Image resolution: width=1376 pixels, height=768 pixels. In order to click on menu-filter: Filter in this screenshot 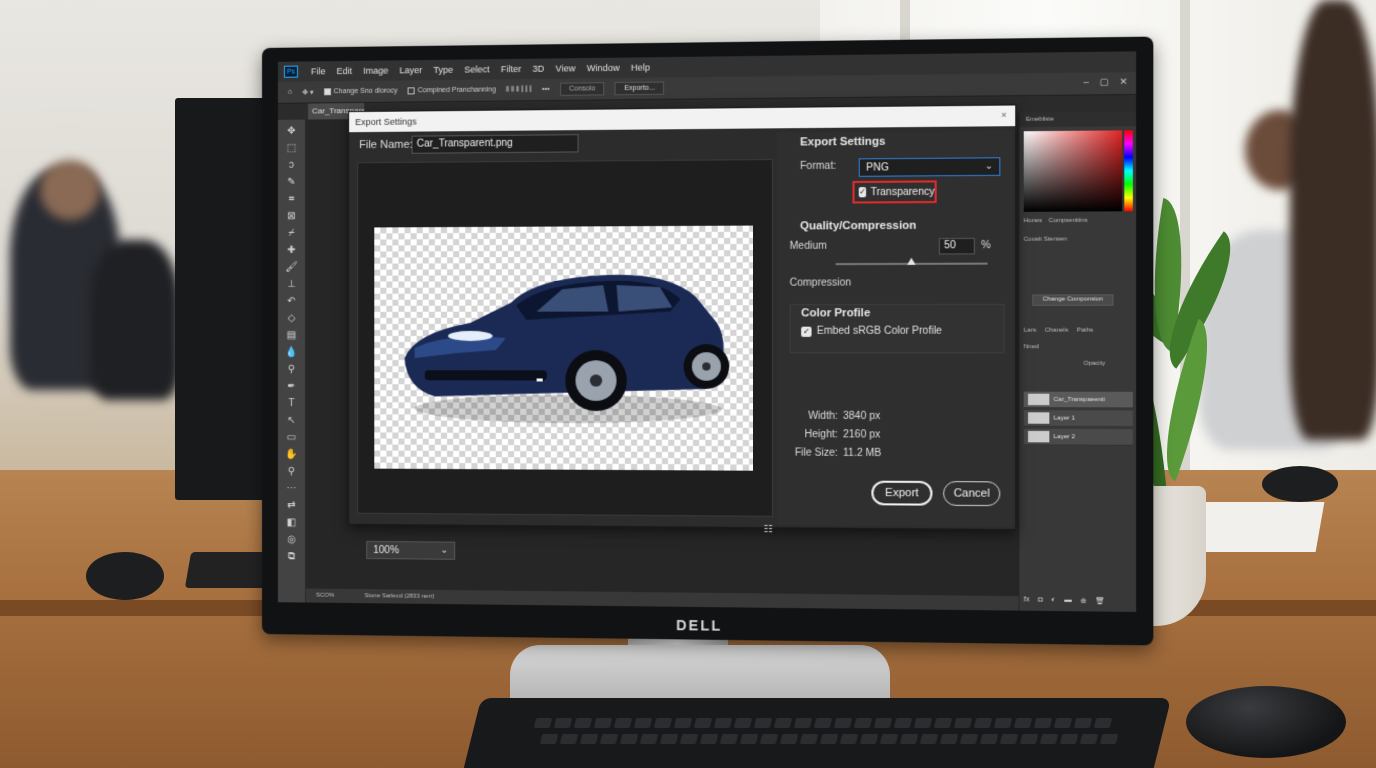, I will do `click(511, 69)`.